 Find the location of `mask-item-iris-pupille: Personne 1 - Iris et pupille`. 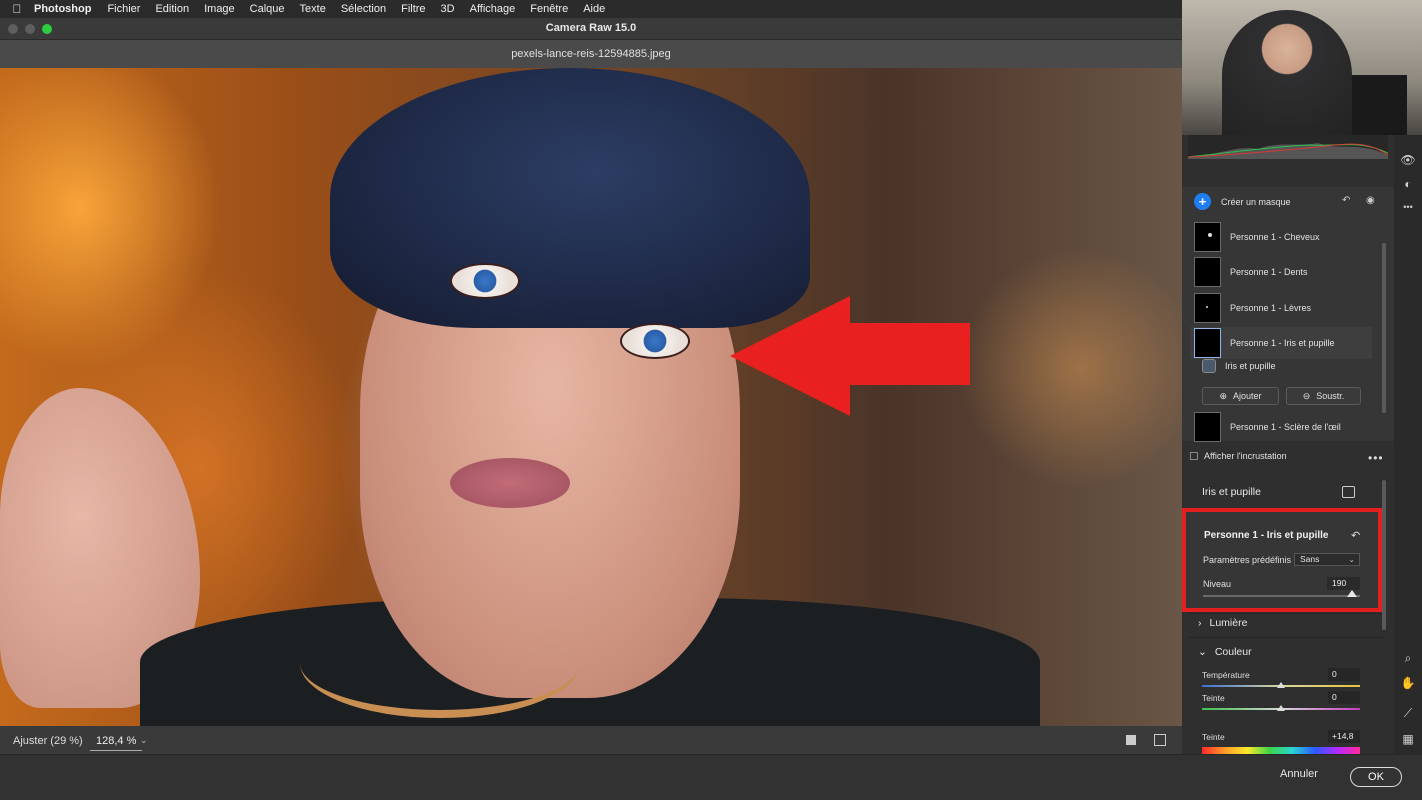

mask-item-iris-pupille: Personne 1 - Iris et pupille is located at coordinates (1281, 343).